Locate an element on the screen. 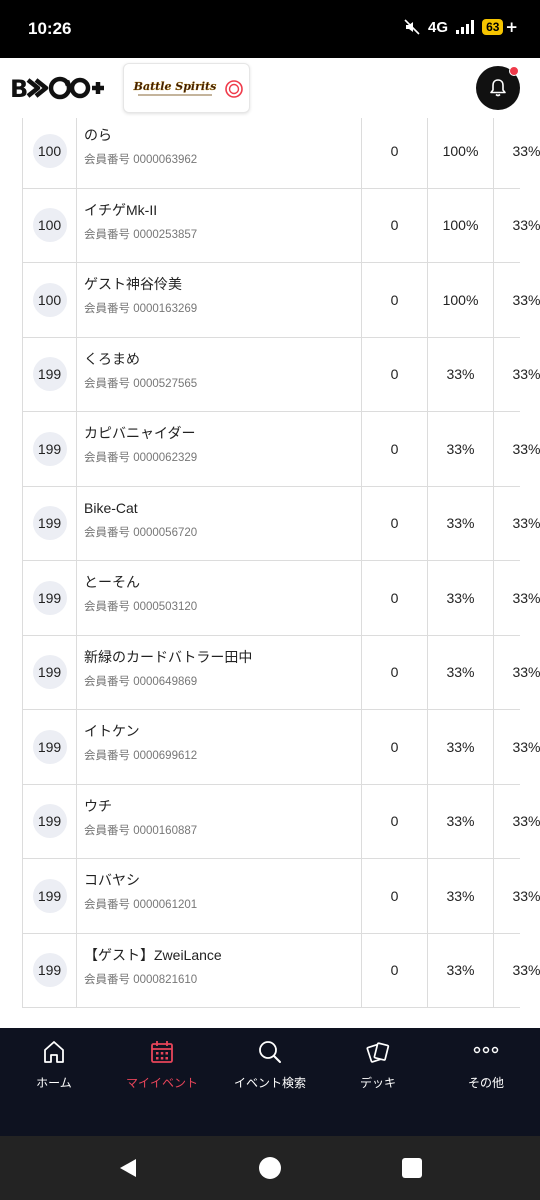  member-number: 会員番号 0000527565 is located at coordinates (141, 383).